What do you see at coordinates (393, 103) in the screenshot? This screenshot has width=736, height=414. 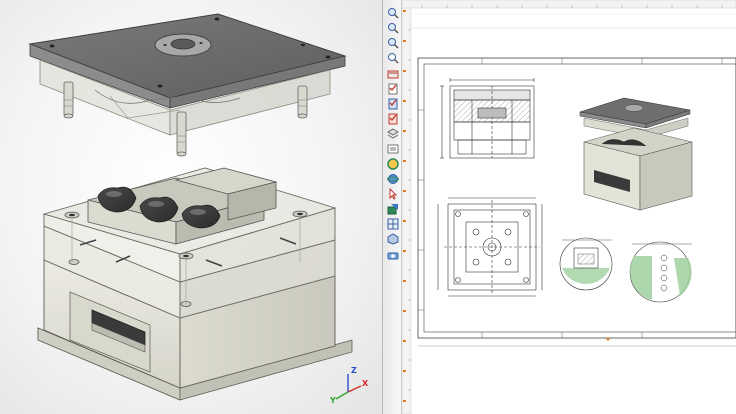 I see `checklist-blue-icon` at bounding box center [393, 103].